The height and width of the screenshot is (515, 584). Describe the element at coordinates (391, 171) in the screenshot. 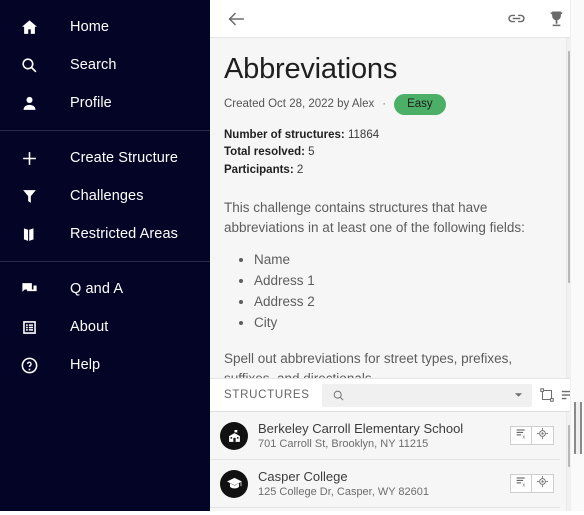

I see `stat-participants: Participants: 2` at that location.